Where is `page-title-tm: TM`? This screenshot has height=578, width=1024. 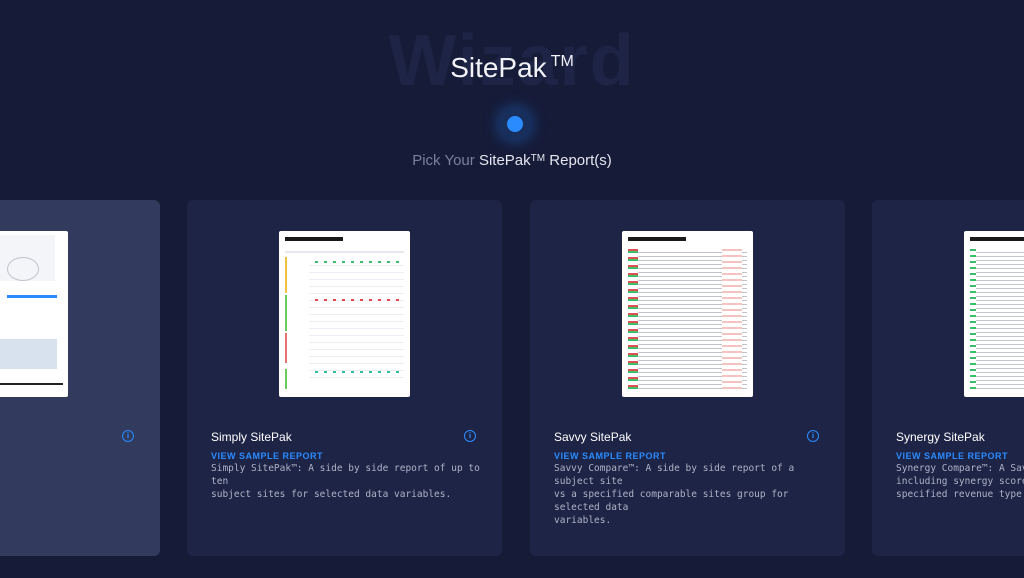
page-title-tm: TM is located at coordinates (562, 61).